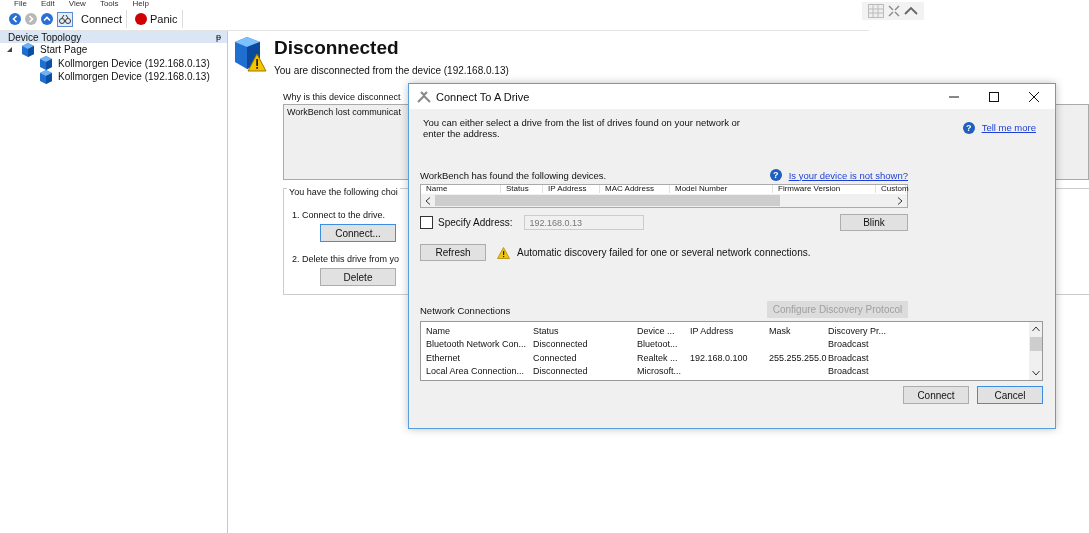 The image size is (1089, 533). I want to click on panel-title: Device Topology, so click(45, 37).